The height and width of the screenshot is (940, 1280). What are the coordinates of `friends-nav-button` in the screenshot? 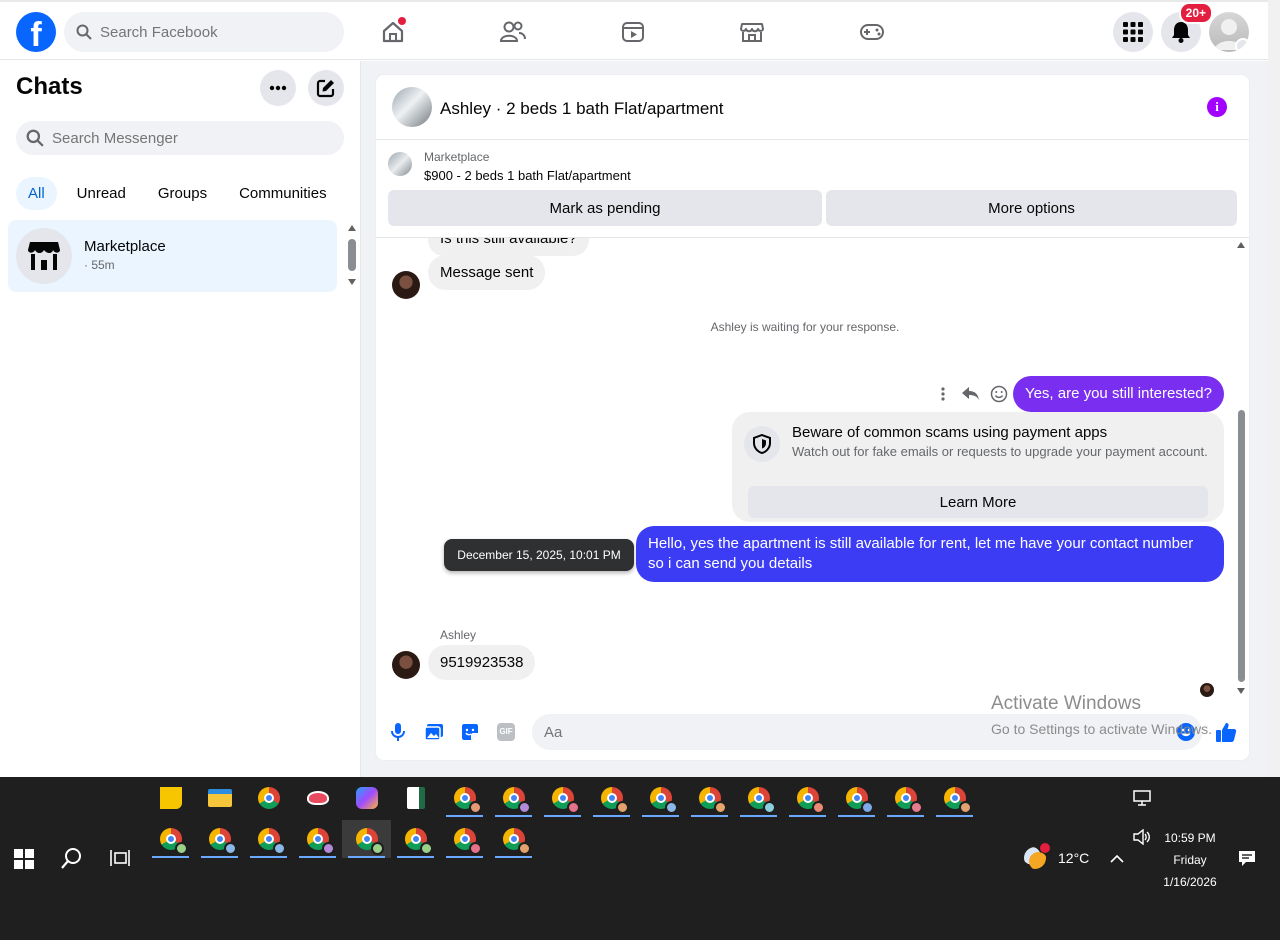 It's located at (513, 32).